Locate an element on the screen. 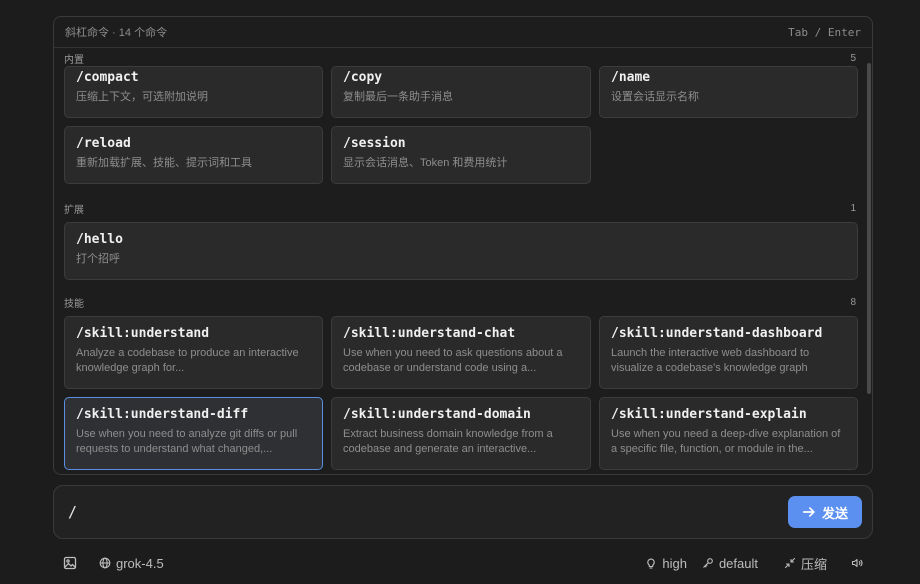  section-header-builtin: 内置 5 is located at coordinates (463, 58).